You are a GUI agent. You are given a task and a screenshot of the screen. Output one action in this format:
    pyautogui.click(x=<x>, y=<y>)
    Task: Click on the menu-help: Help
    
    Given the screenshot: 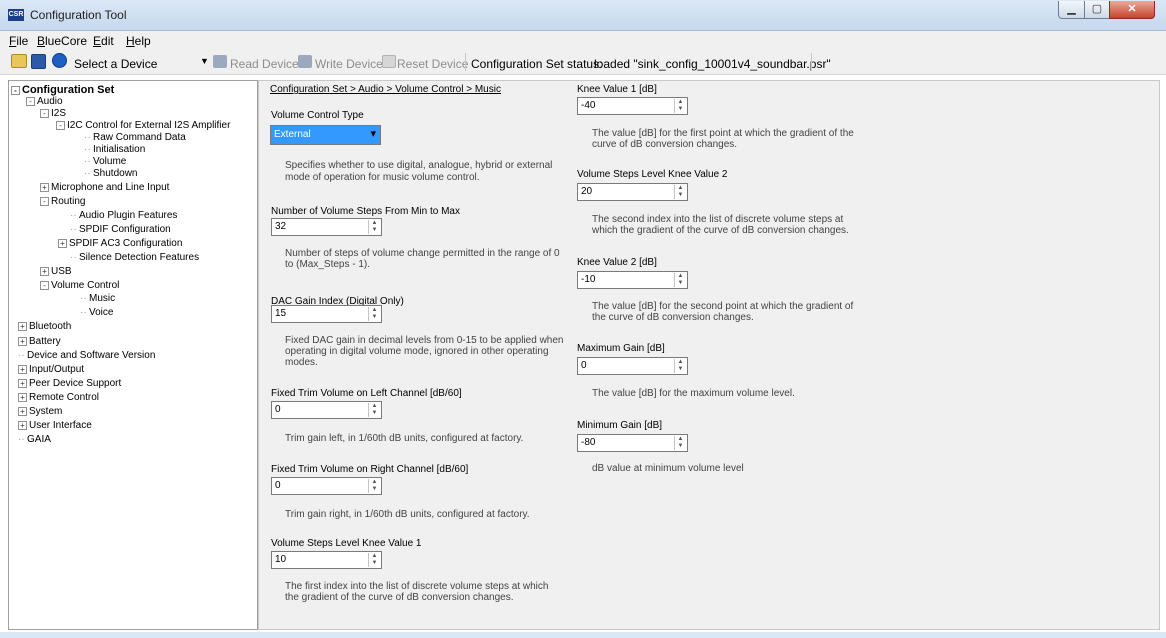 What is the action you would take?
    pyautogui.click(x=138, y=41)
    